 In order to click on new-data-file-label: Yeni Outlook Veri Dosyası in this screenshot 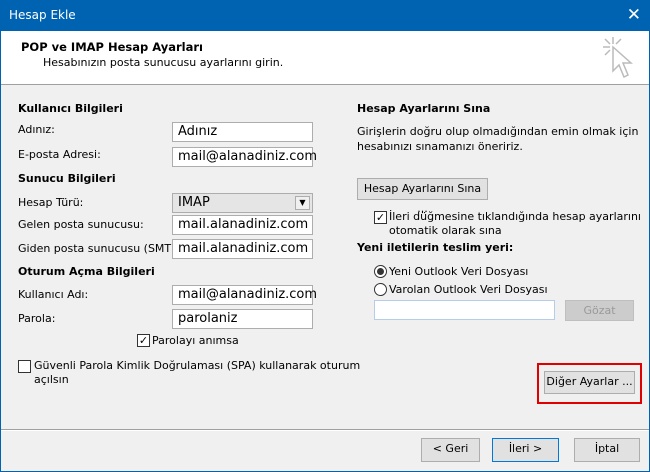, I will do `click(459, 271)`.